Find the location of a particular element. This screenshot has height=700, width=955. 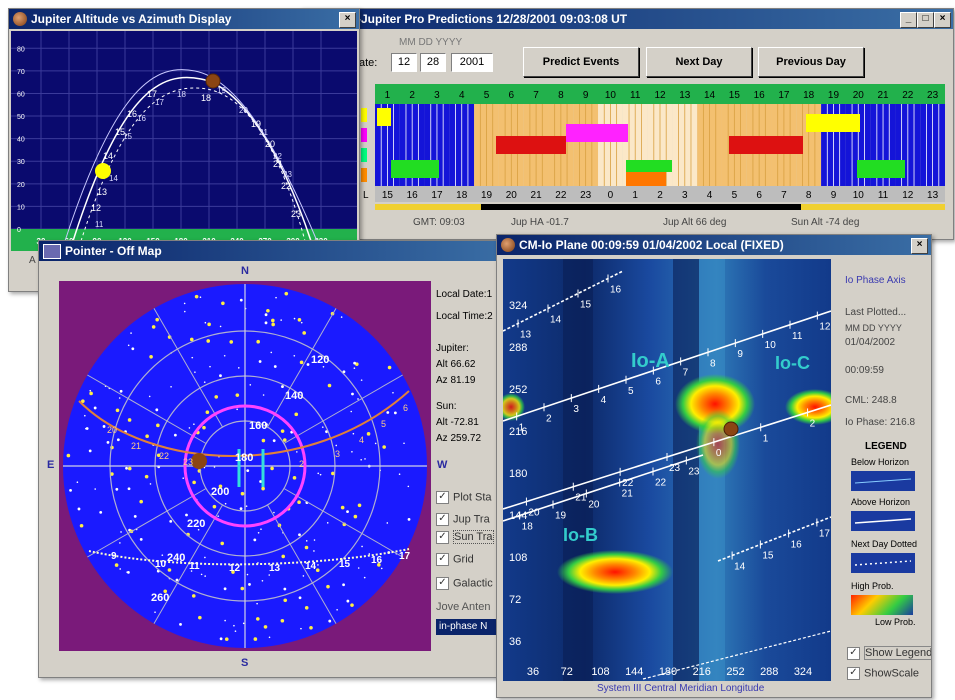

hour-bottom-label: 19 is located at coordinates (487, 195).